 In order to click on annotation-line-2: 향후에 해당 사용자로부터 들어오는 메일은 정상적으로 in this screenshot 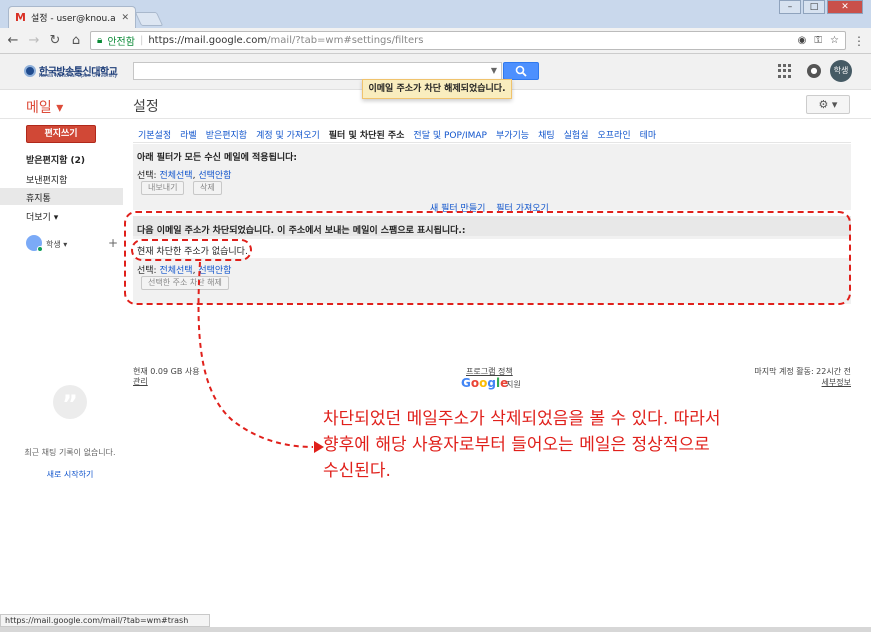, I will do `click(516, 445)`.